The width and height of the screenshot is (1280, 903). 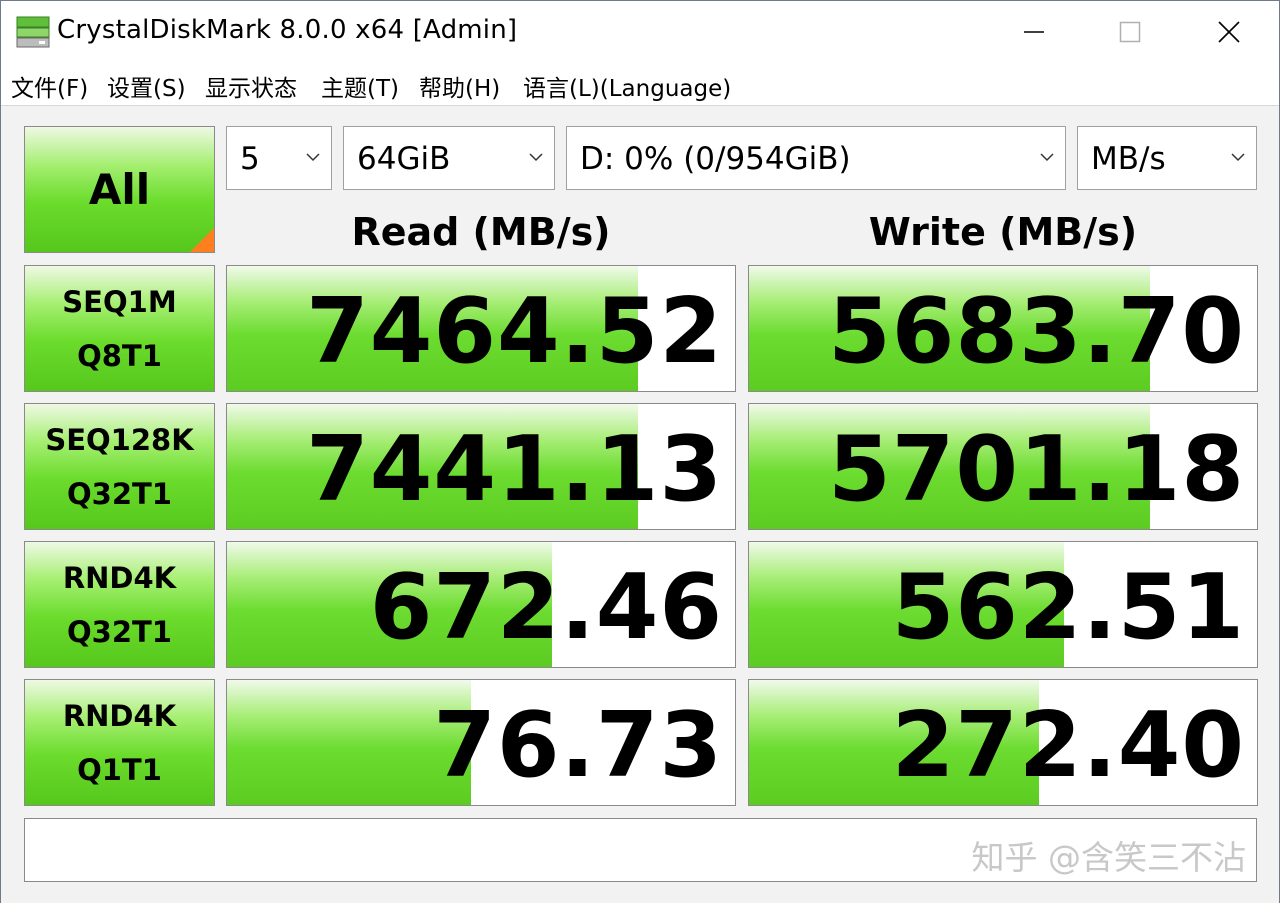 What do you see at coordinates (1128, 159) in the screenshot?
I see `unit-value: MB/s` at bounding box center [1128, 159].